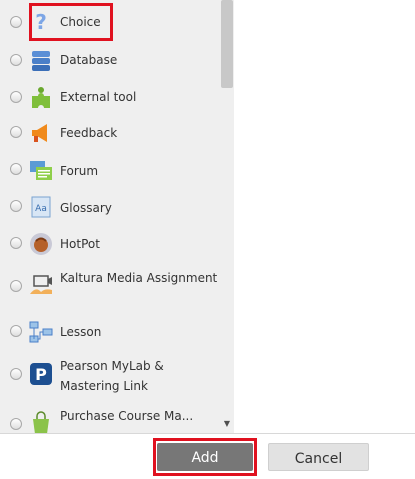  I want to click on radio-hotpot, so click(16, 243).